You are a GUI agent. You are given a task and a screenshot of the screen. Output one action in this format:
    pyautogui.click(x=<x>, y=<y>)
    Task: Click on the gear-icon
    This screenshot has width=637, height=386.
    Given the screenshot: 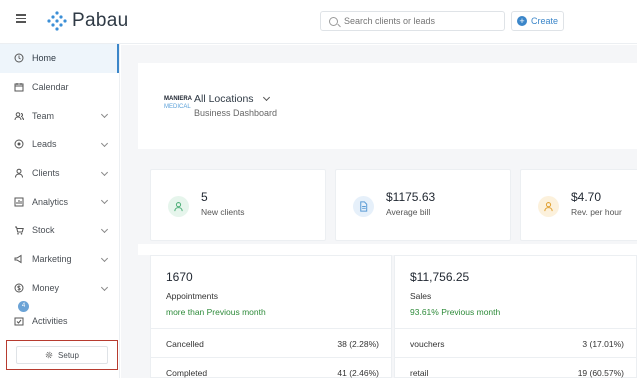 What is the action you would take?
    pyautogui.click(x=49, y=355)
    